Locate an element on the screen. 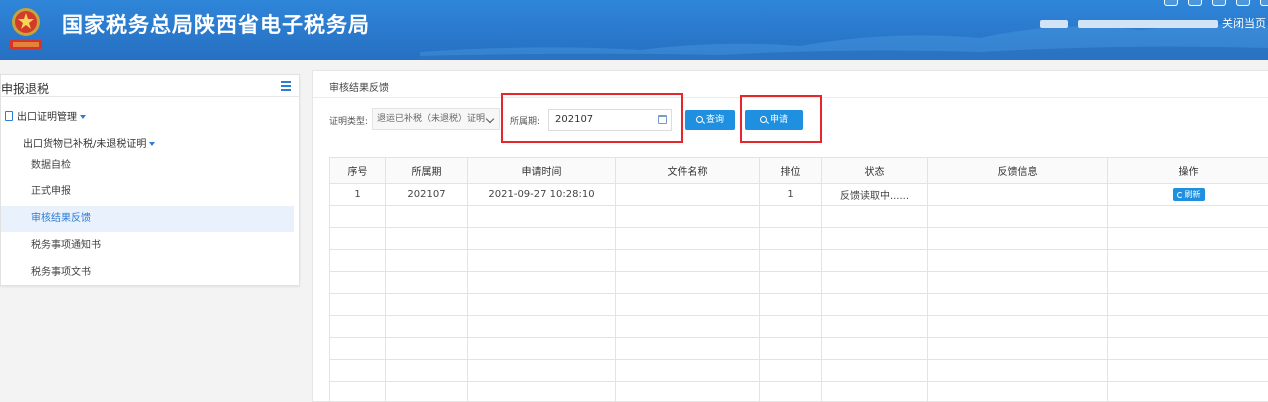  sidebar-item-review-feedback: 审核结果反馈 is located at coordinates (147, 219).